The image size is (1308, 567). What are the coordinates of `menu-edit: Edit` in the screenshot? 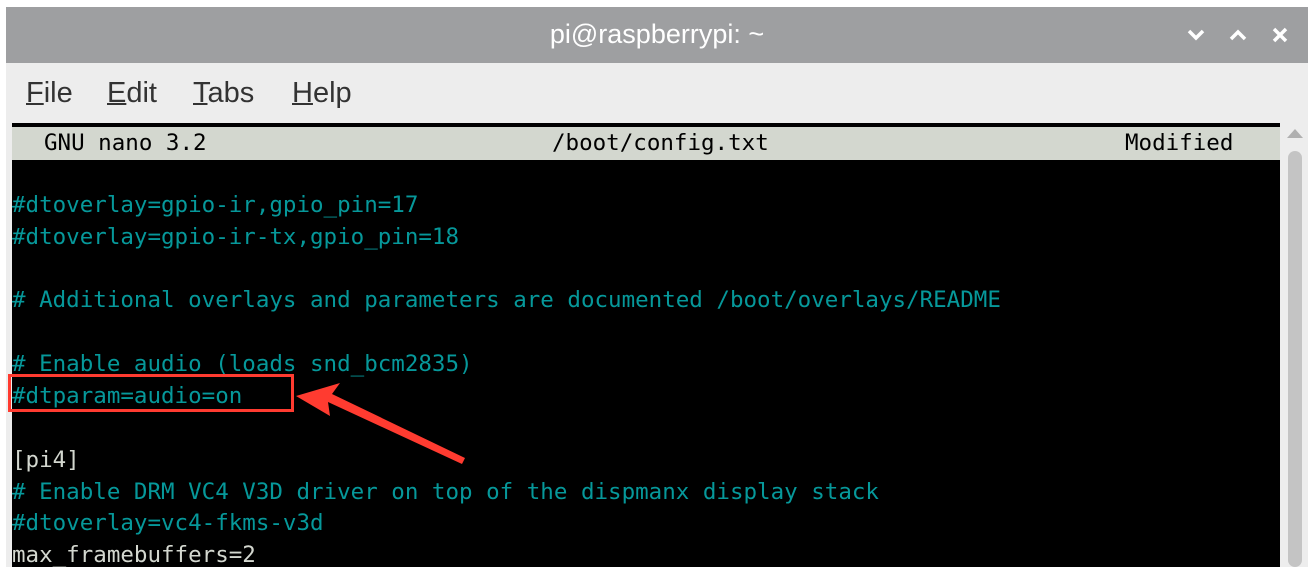 It's located at (132, 93).